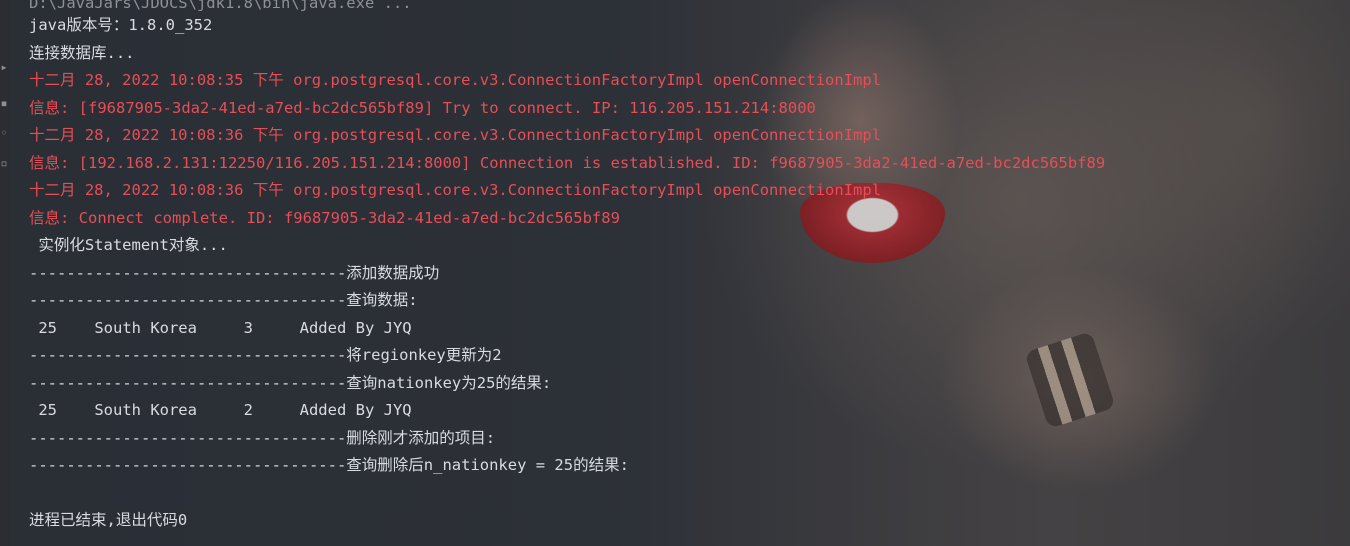 This screenshot has height=546, width=1350. What do you see at coordinates (121, 25) in the screenshot?
I see `console-line-java-version: java版本号：1.8.0_352` at bounding box center [121, 25].